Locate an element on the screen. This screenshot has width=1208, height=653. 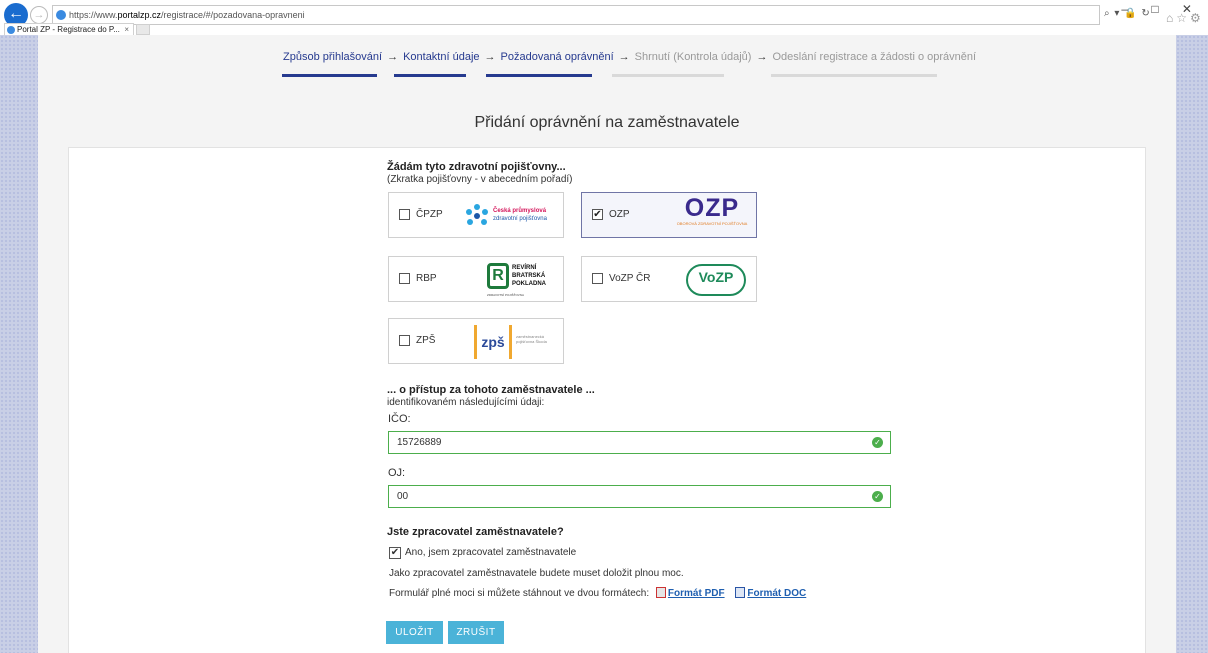
step-summary: Shrnutí (Kontrola údajů) is located at coordinates (693, 57).